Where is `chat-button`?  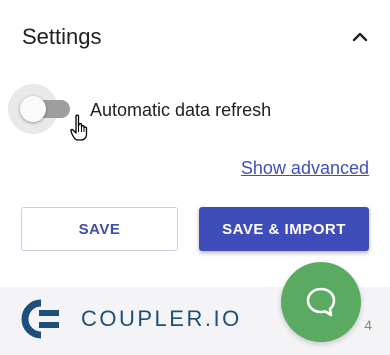 chat-button is located at coordinates (321, 302).